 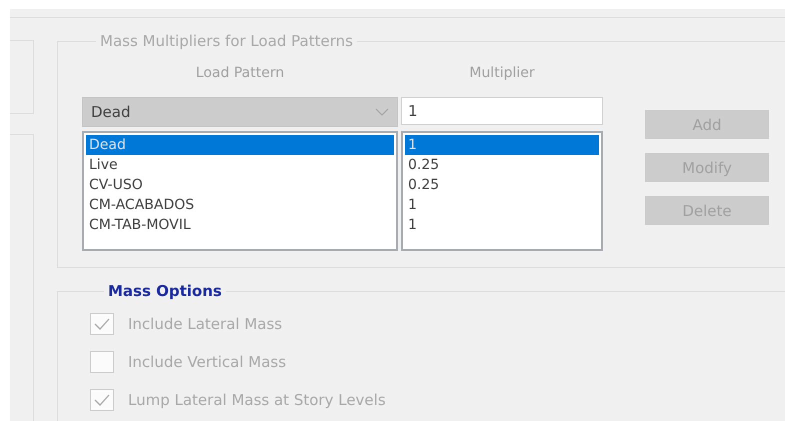 I want to click on list-item: CM-TAB-MOVIL, so click(x=240, y=225).